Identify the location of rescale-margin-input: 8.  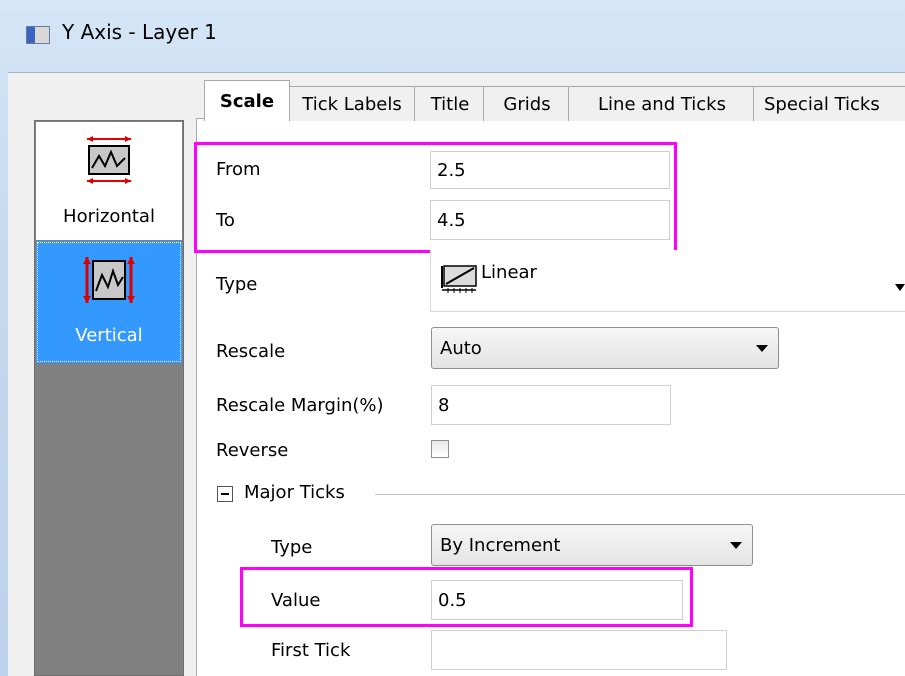
(551, 405).